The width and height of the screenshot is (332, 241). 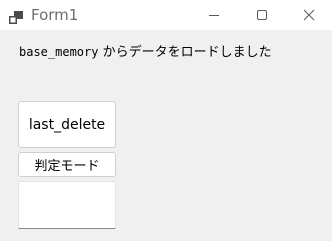 What do you see at coordinates (166, 15) in the screenshot?
I see `title-bar: Form1` at bounding box center [166, 15].